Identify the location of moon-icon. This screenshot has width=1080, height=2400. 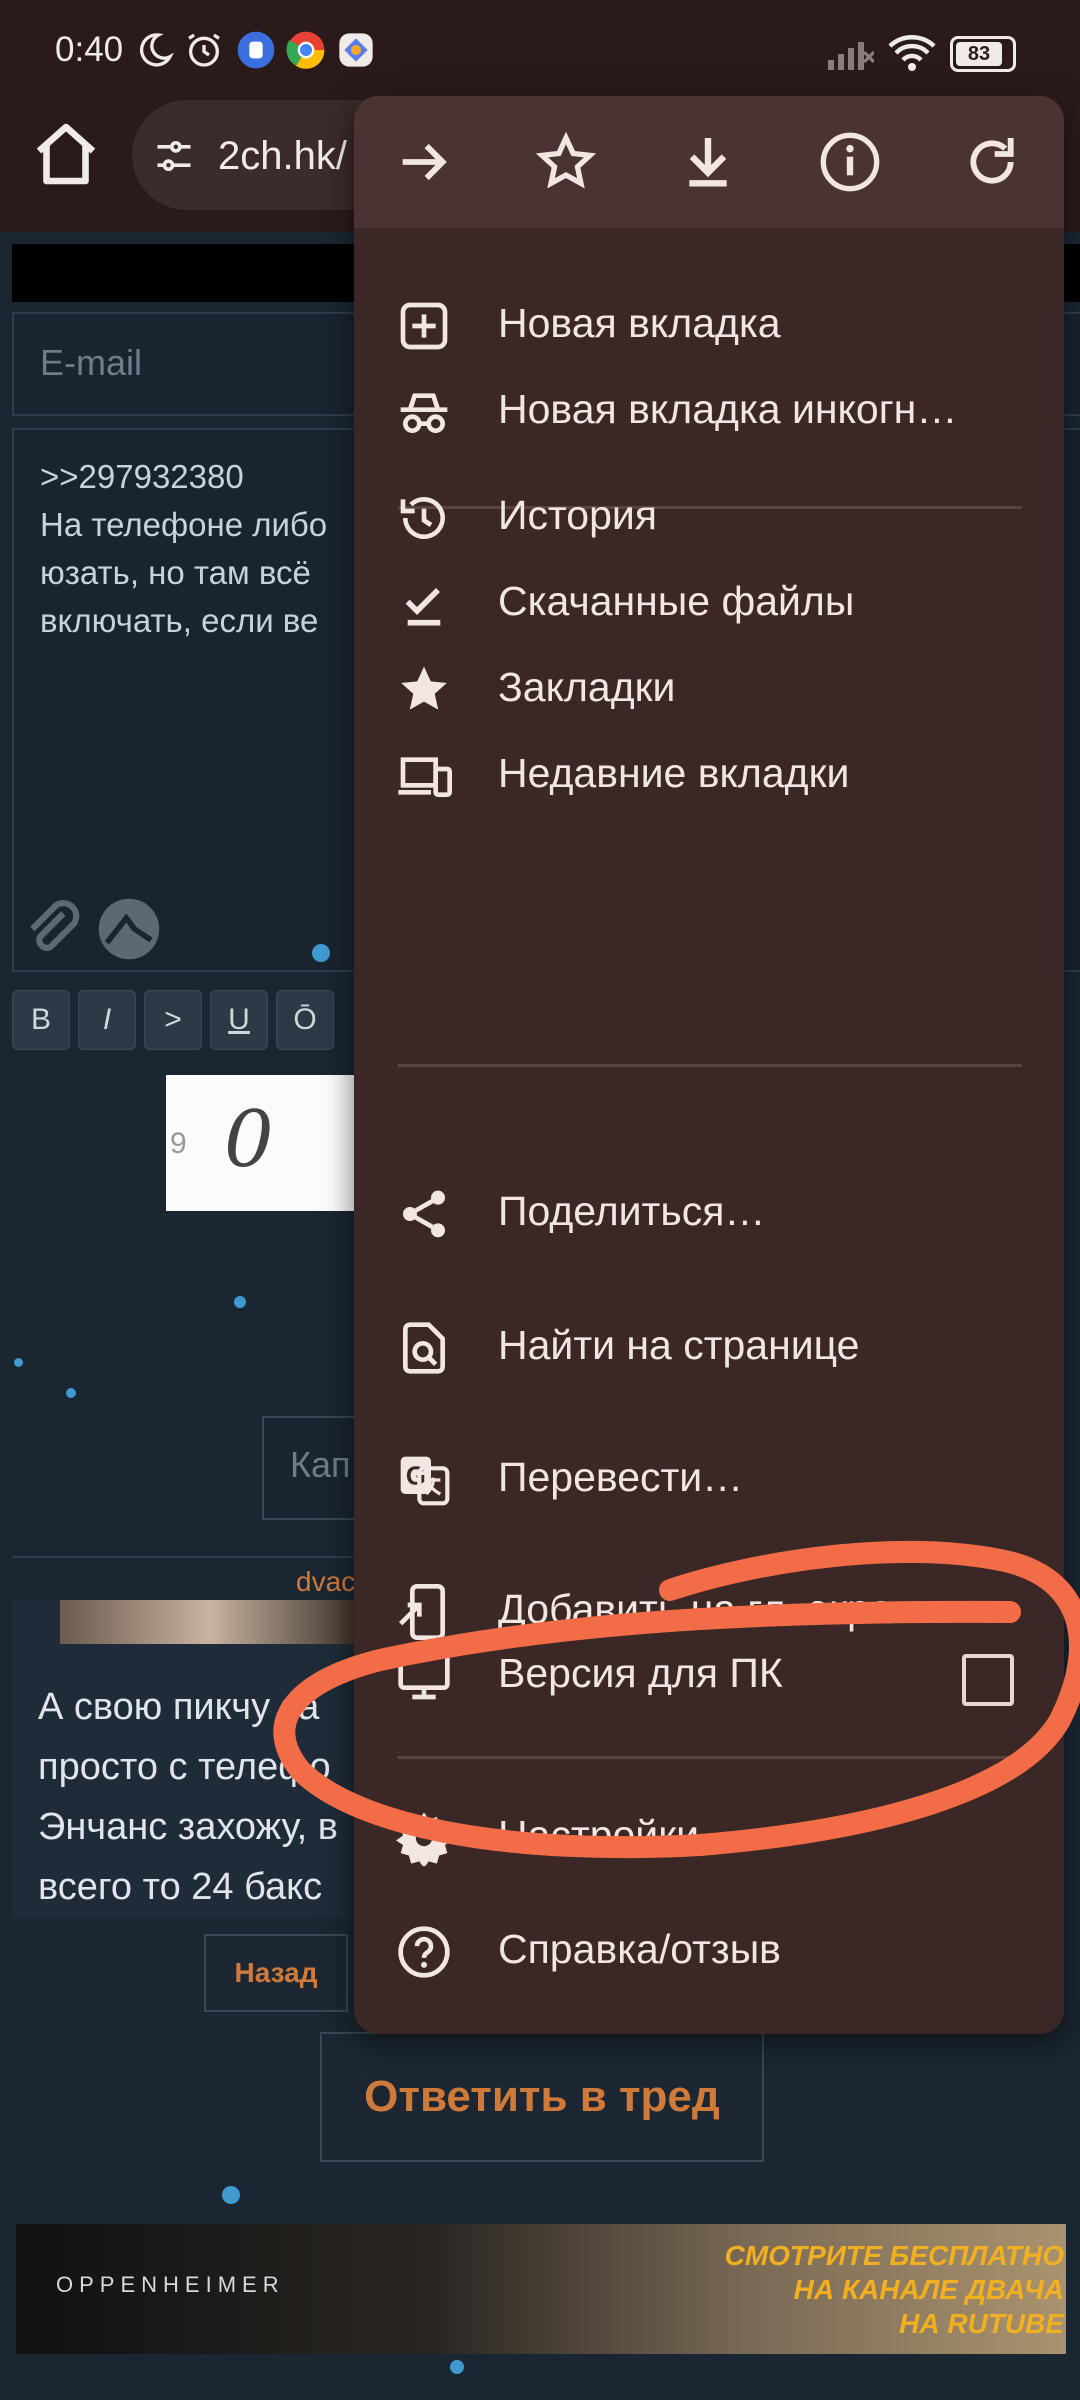
(156, 50).